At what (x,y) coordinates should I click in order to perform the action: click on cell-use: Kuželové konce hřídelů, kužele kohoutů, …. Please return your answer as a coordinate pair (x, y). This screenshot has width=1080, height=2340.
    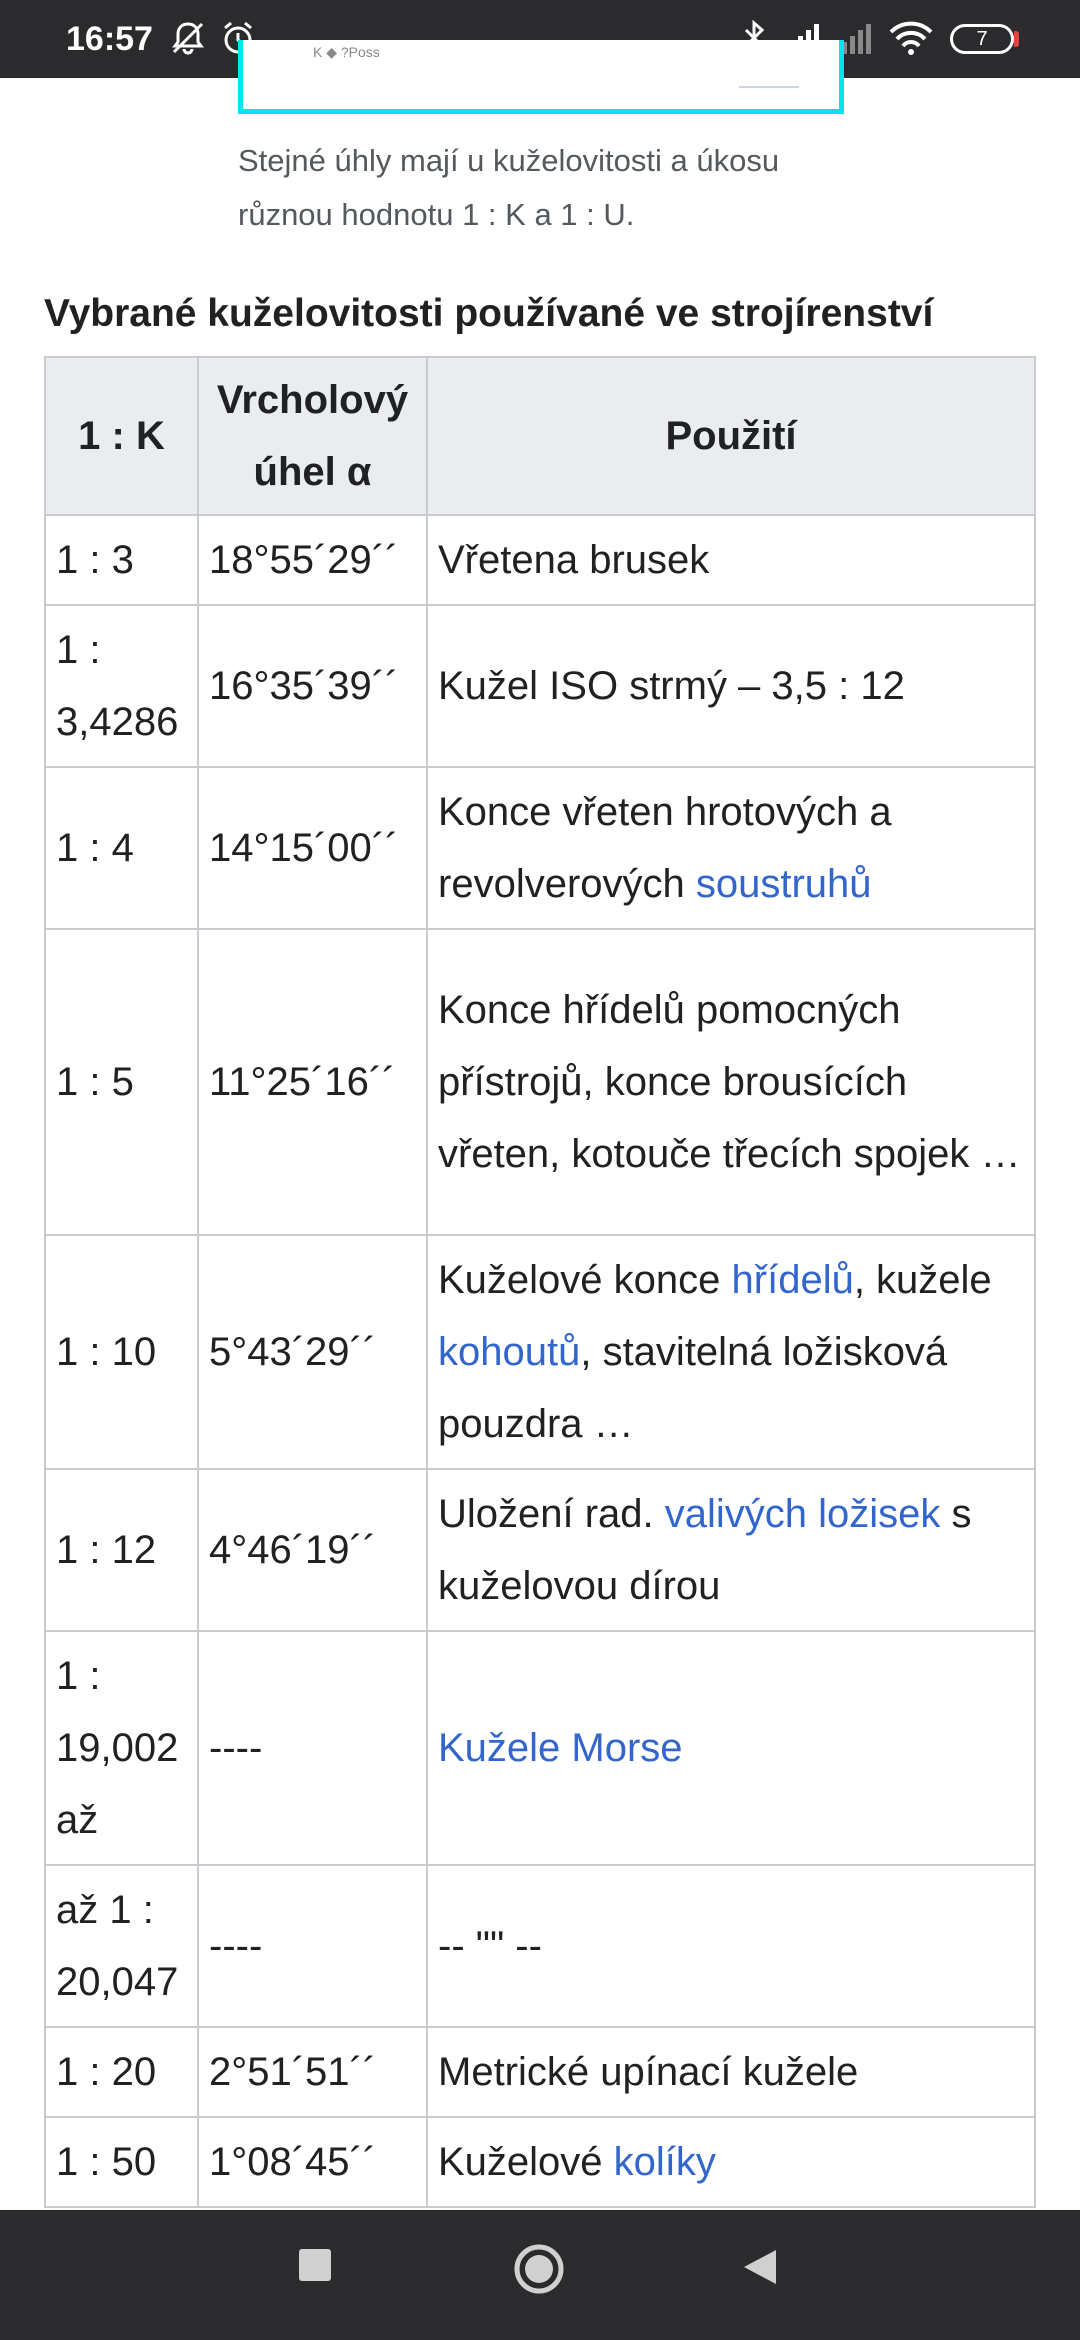
    Looking at the image, I should click on (731, 1352).